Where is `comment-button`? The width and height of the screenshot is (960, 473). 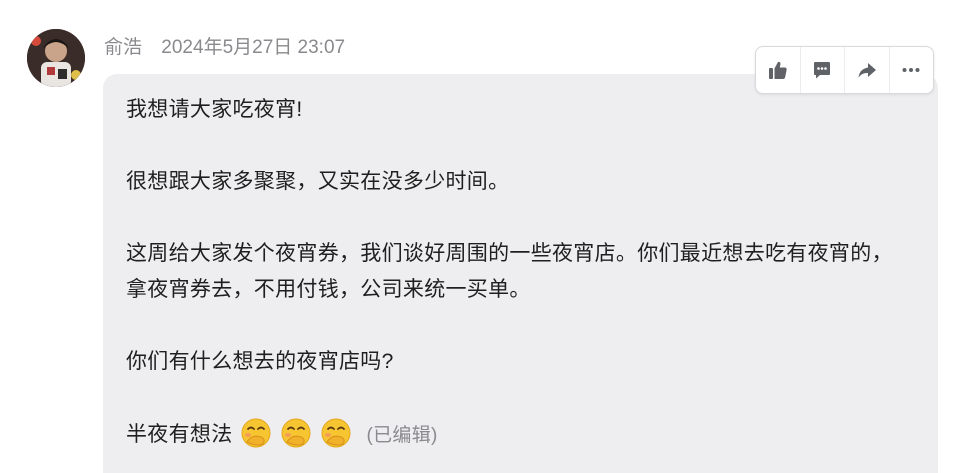 comment-button is located at coordinates (823, 70).